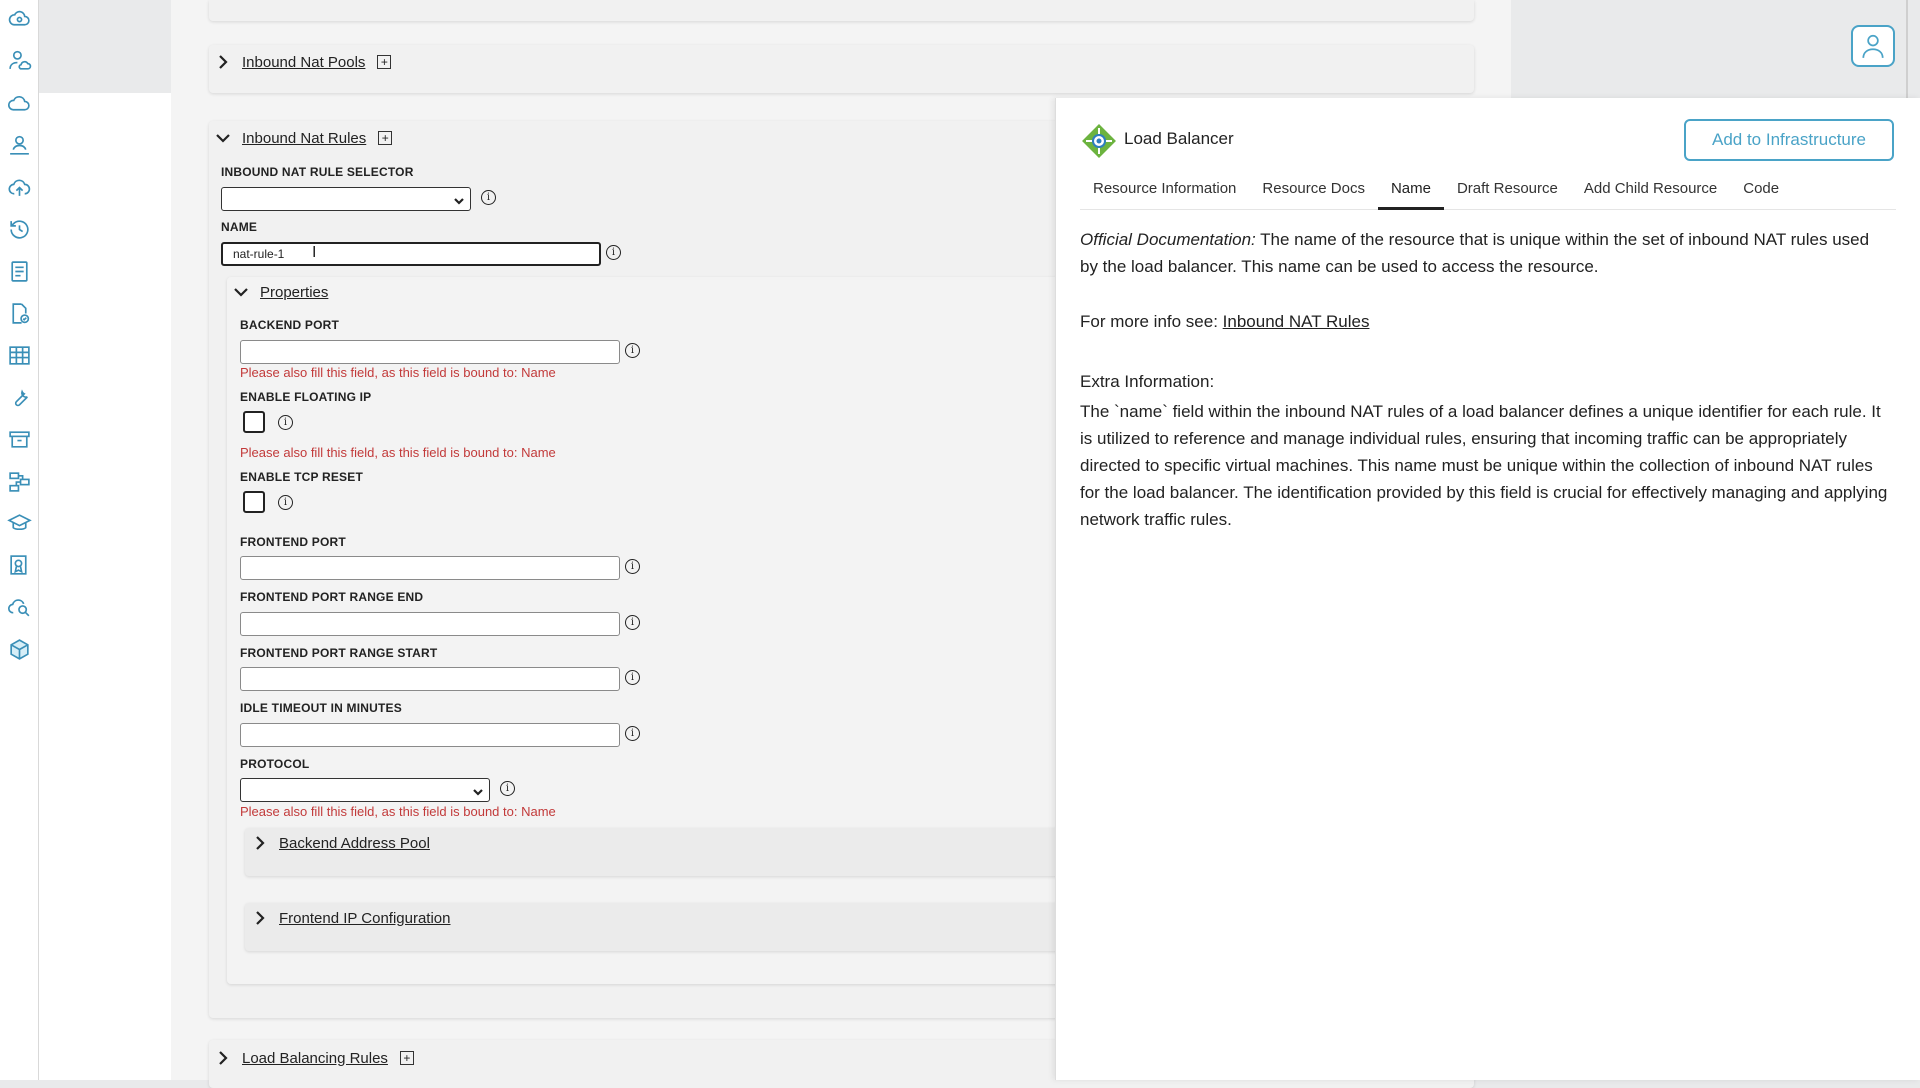 The height and width of the screenshot is (1088, 1920). I want to click on user-cloud-icon, so click(19, 60).